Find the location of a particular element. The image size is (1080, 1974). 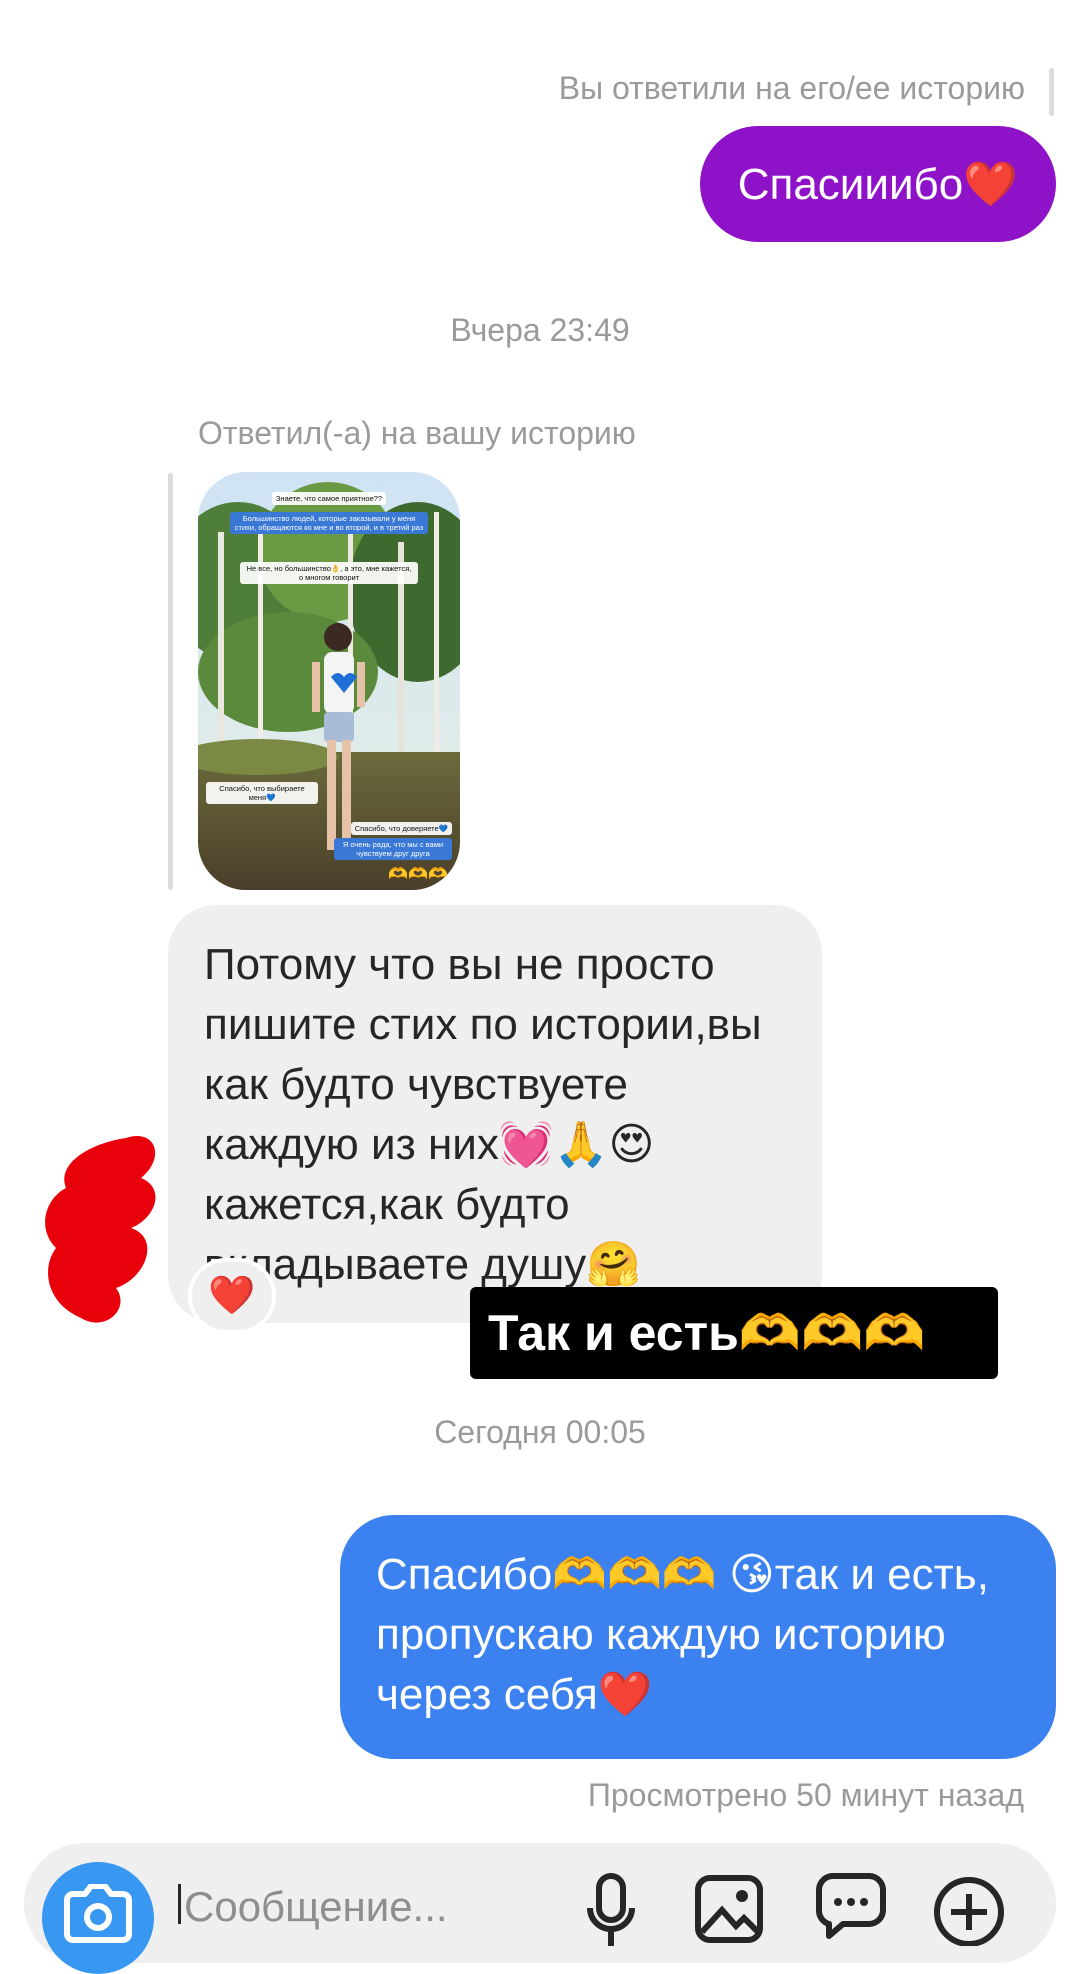

microphone-button is located at coordinates (611, 1909).